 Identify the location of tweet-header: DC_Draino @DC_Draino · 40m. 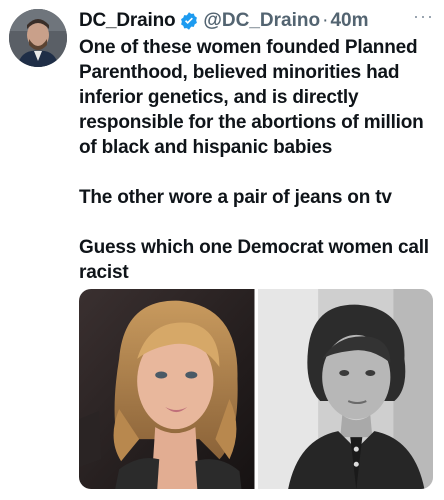
(257, 21).